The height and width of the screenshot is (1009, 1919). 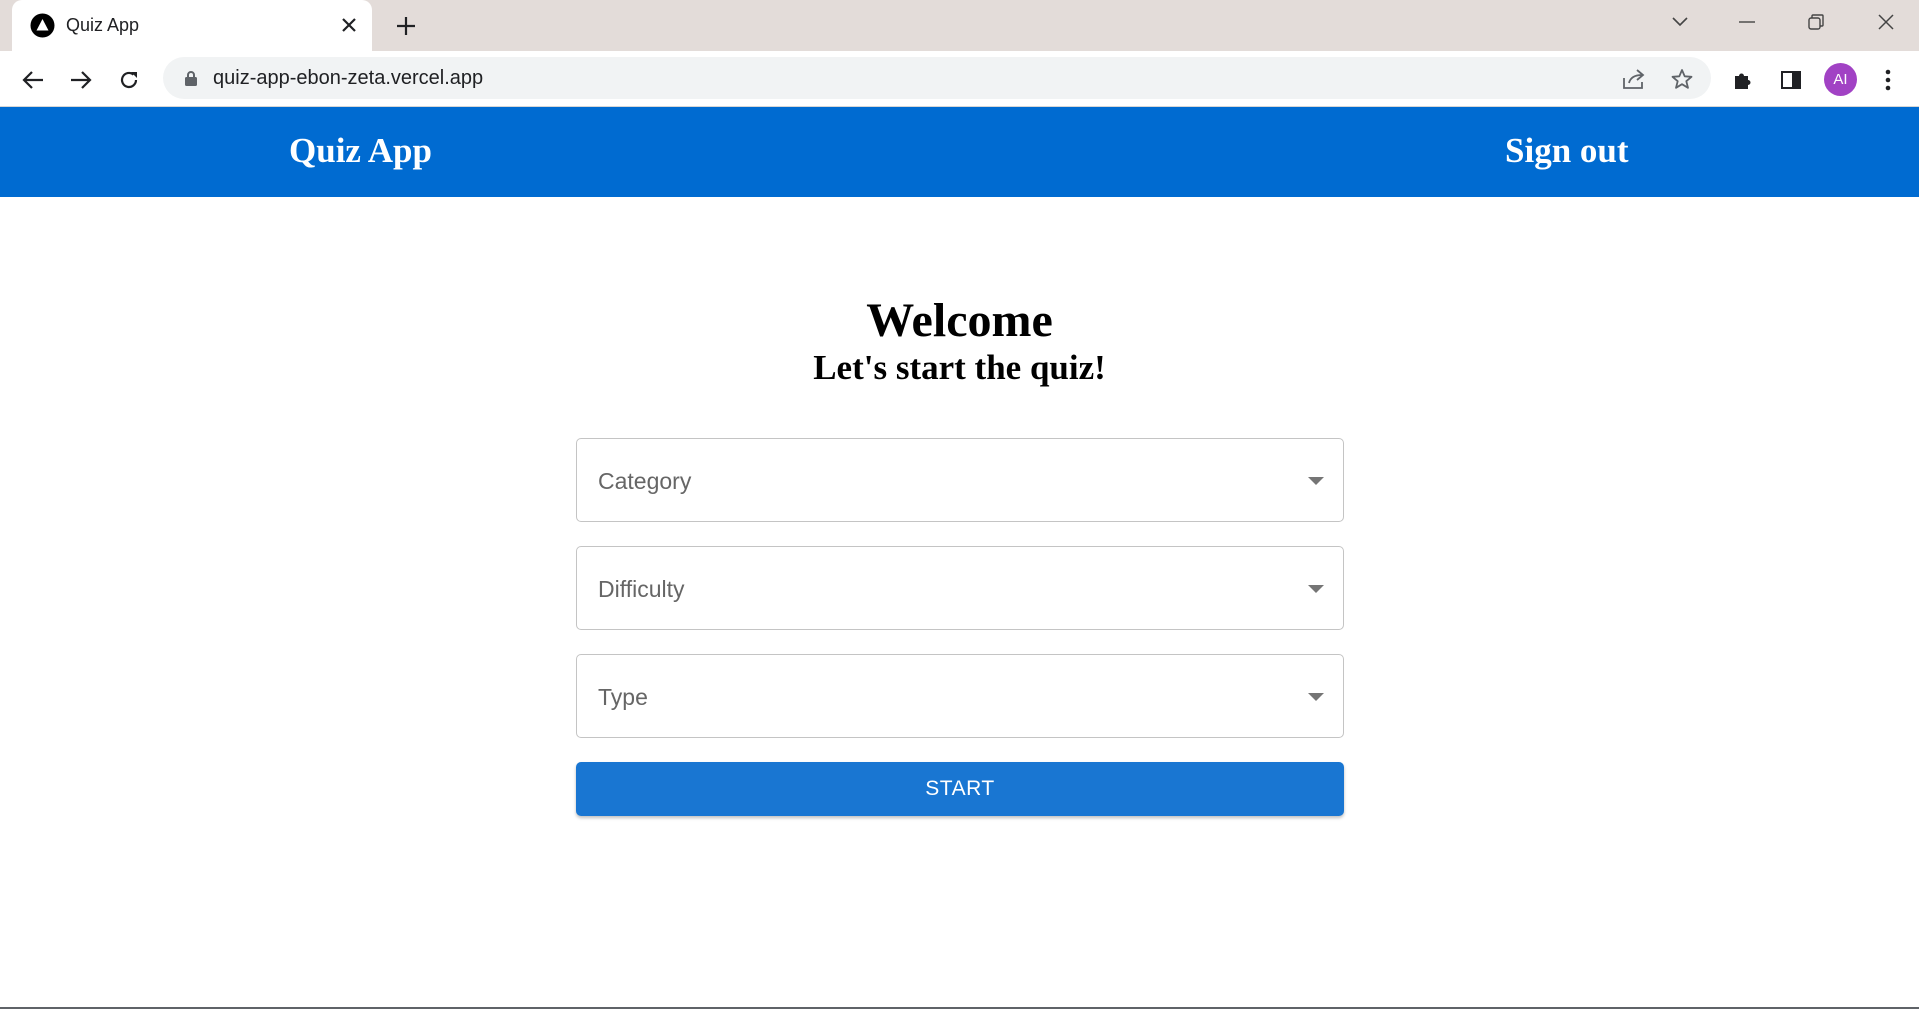 What do you see at coordinates (349, 25) in the screenshot?
I see `close-icon` at bounding box center [349, 25].